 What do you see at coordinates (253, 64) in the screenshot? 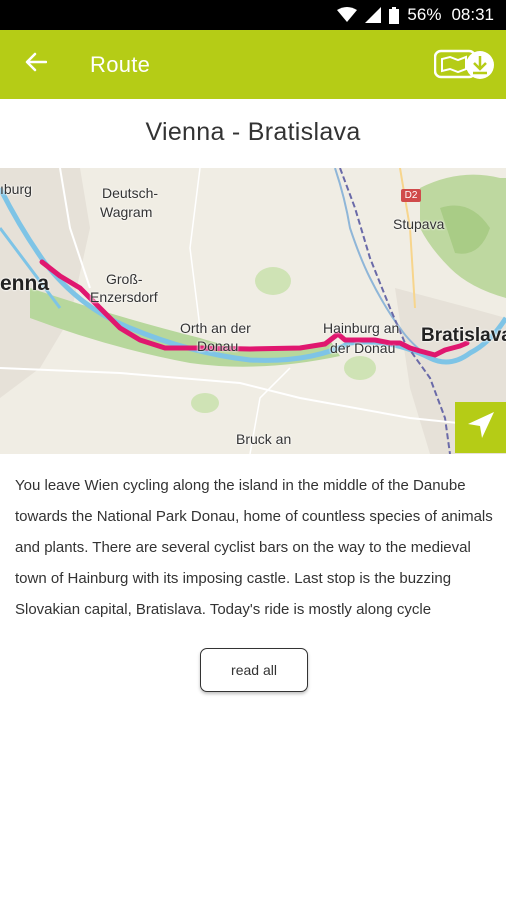
I see `app-bar: Route` at bounding box center [253, 64].